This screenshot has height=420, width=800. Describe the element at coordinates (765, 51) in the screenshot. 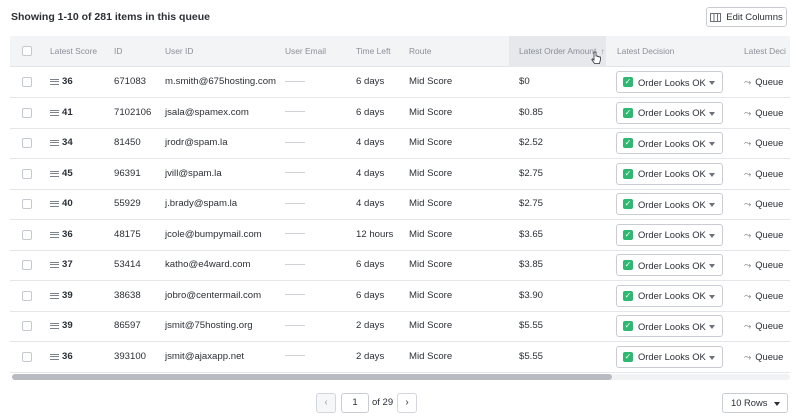

I see `column-header-latest-decision-2: Latest Deci` at that location.